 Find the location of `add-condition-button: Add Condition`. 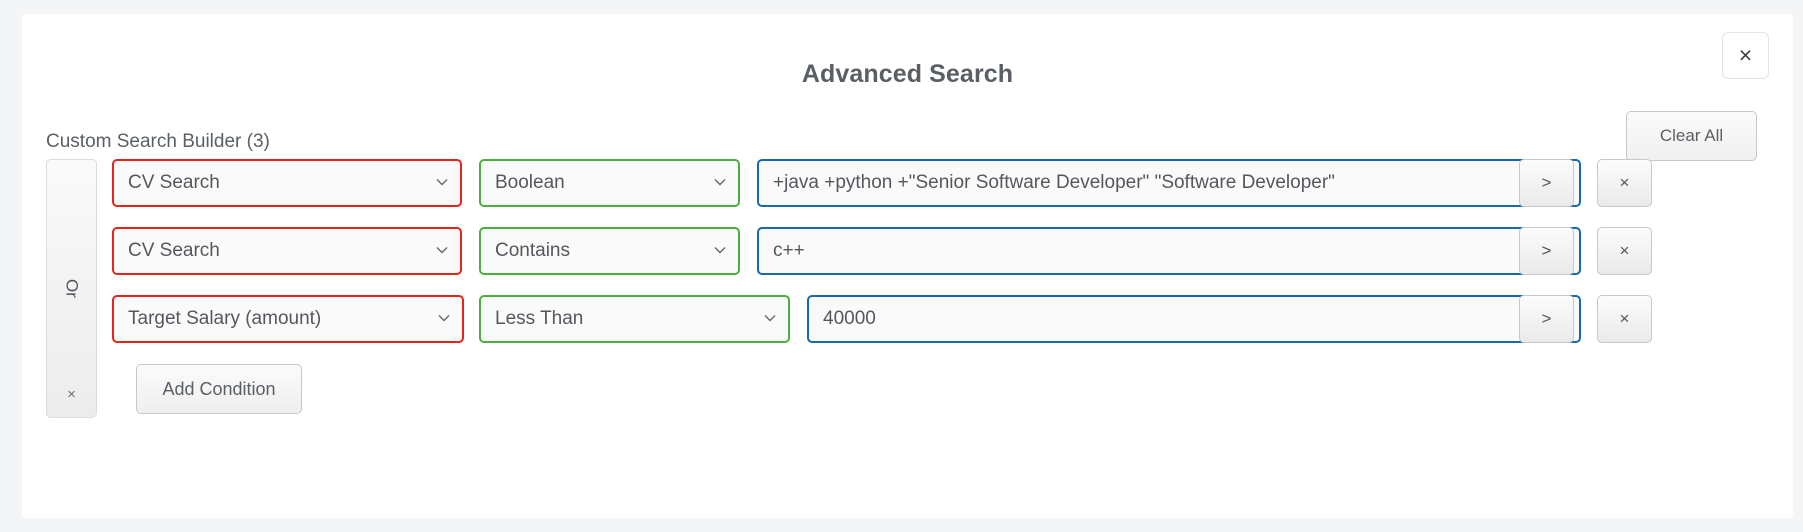

add-condition-button: Add Condition is located at coordinates (219, 389).